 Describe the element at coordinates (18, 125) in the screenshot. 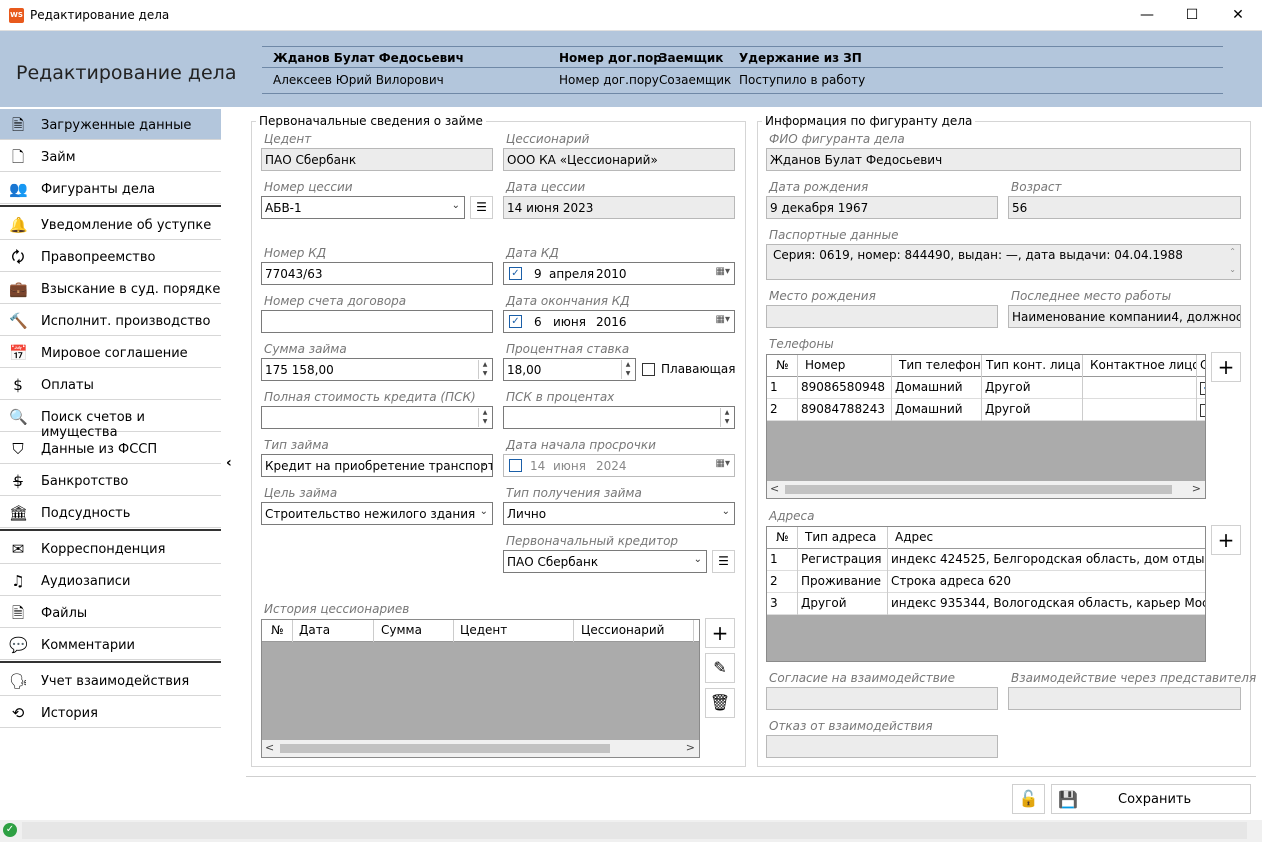

I see `document-download-icon: 🗎` at that location.